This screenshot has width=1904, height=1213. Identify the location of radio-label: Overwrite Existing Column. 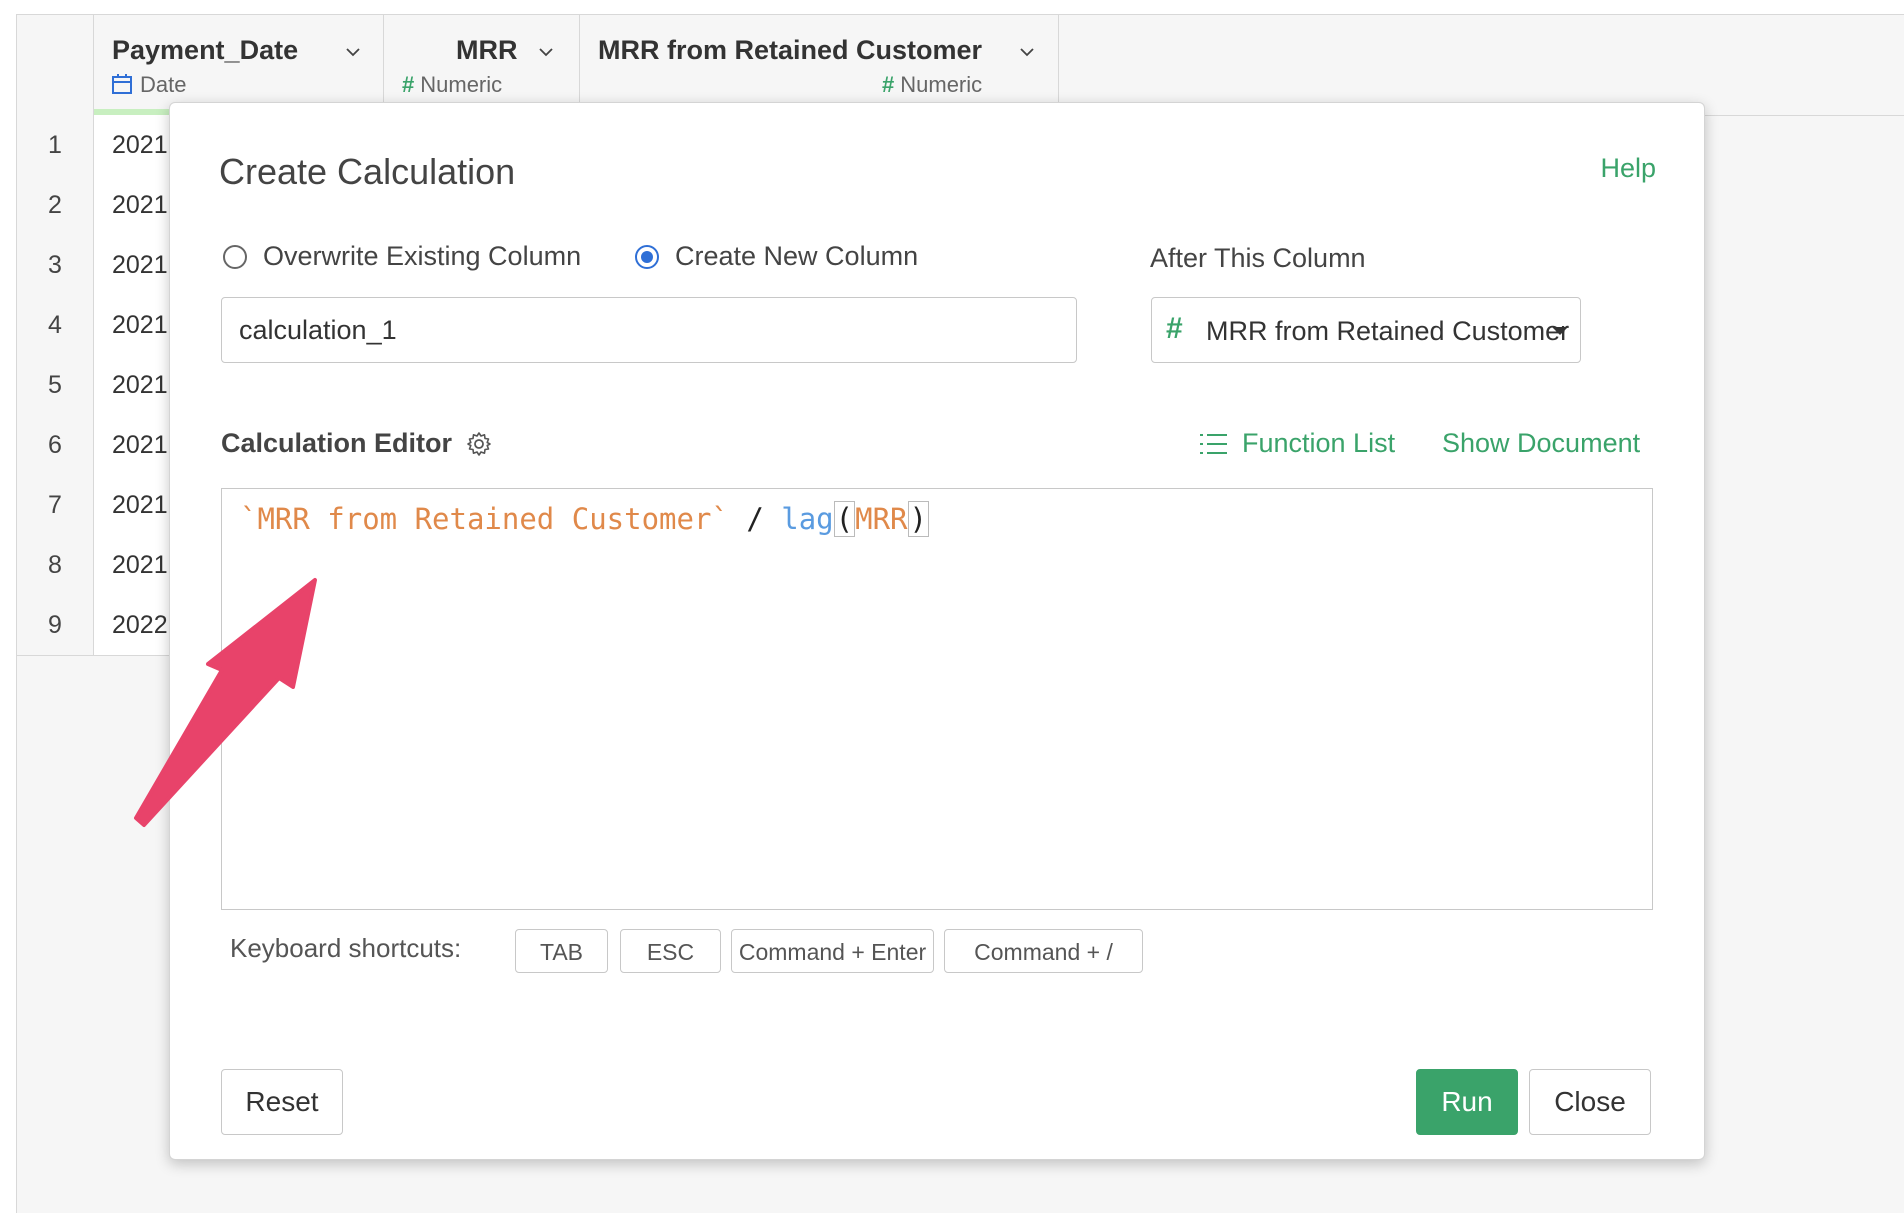
(422, 256).